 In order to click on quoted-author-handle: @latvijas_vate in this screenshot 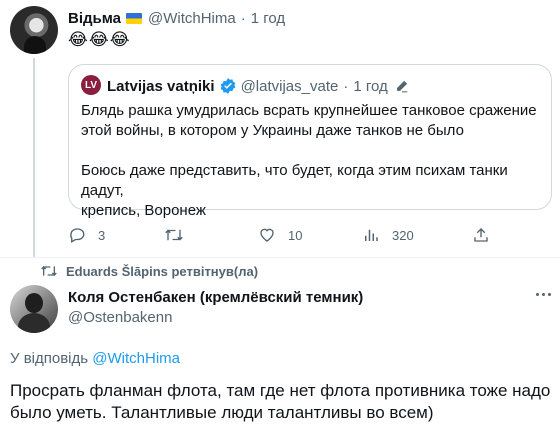, I will do `click(290, 86)`.